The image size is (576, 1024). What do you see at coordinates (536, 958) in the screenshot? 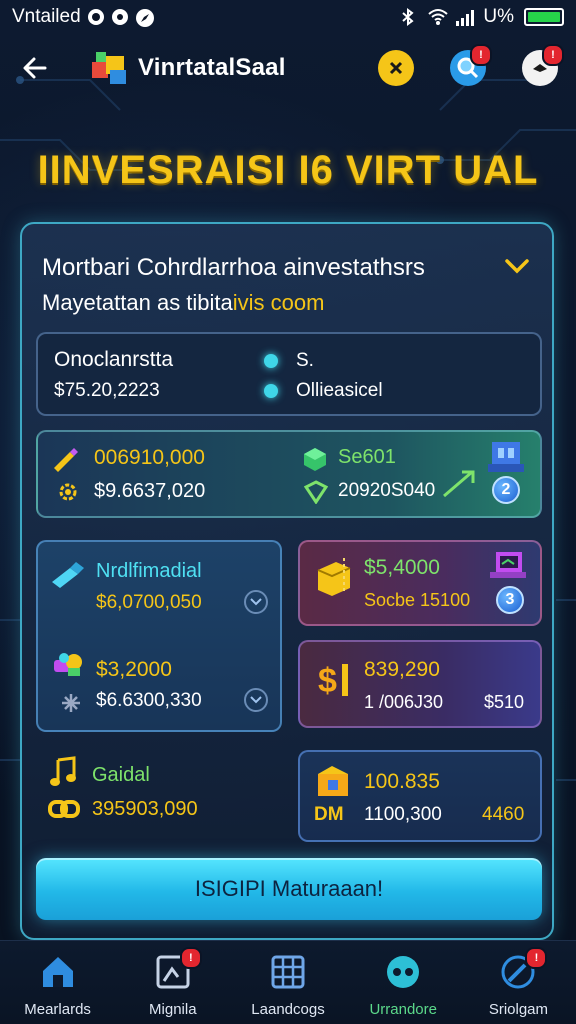
I see `settings-badge: !` at bounding box center [536, 958].